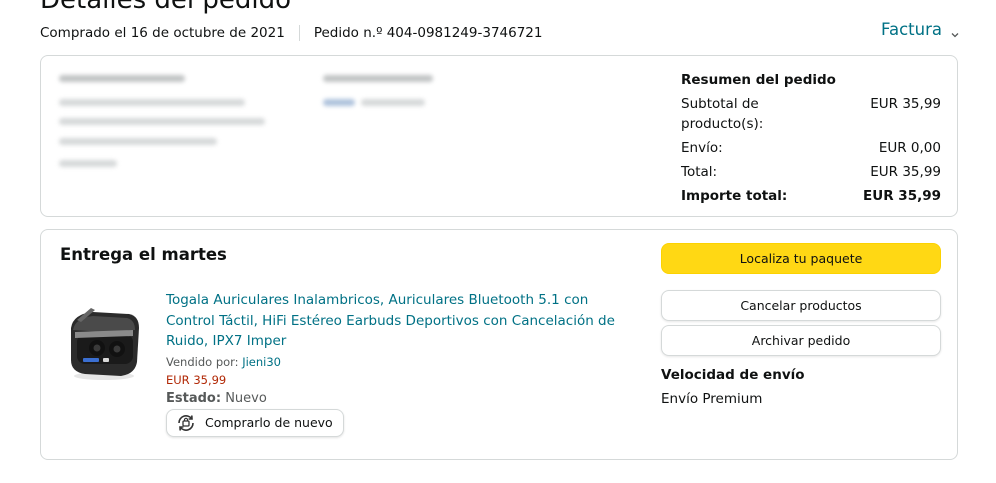  What do you see at coordinates (186, 423) in the screenshot?
I see `buy-again-icon` at bounding box center [186, 423].